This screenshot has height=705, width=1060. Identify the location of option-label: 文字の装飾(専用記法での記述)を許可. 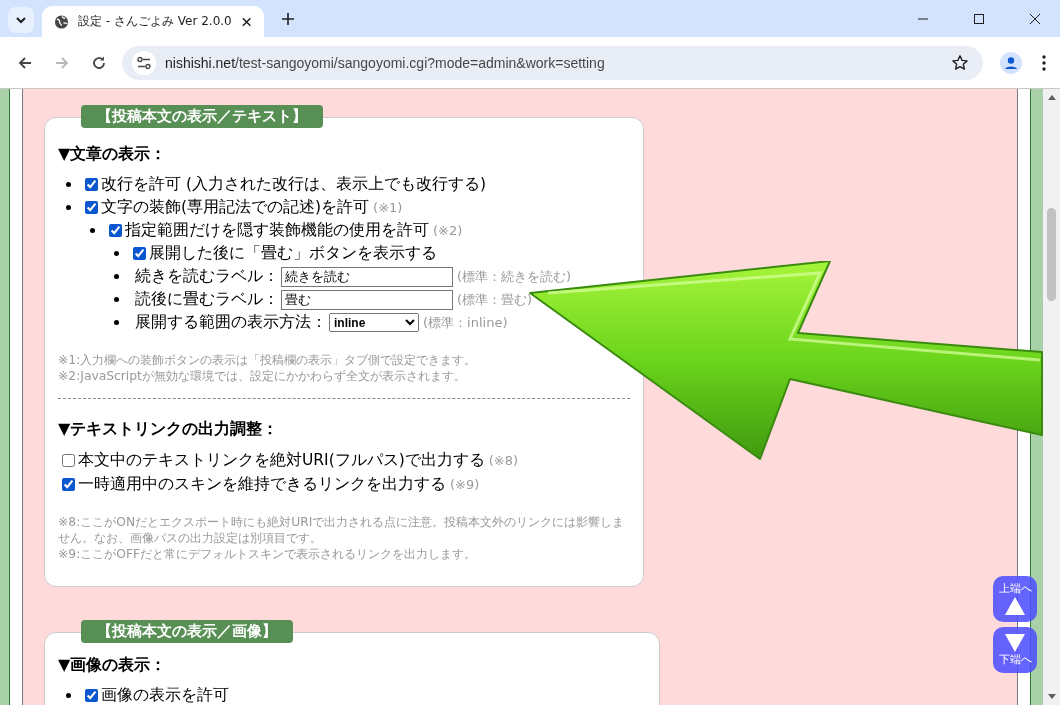
(235, 207).